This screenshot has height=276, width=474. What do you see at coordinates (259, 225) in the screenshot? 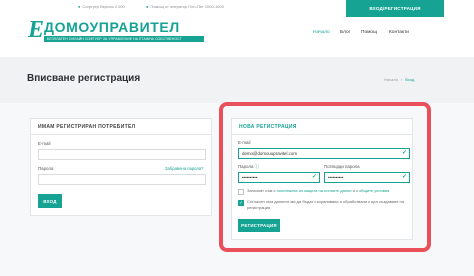
I see `register-submit-button: РЕГИСТРАЦИЯ` at bounding box center [259, 225].